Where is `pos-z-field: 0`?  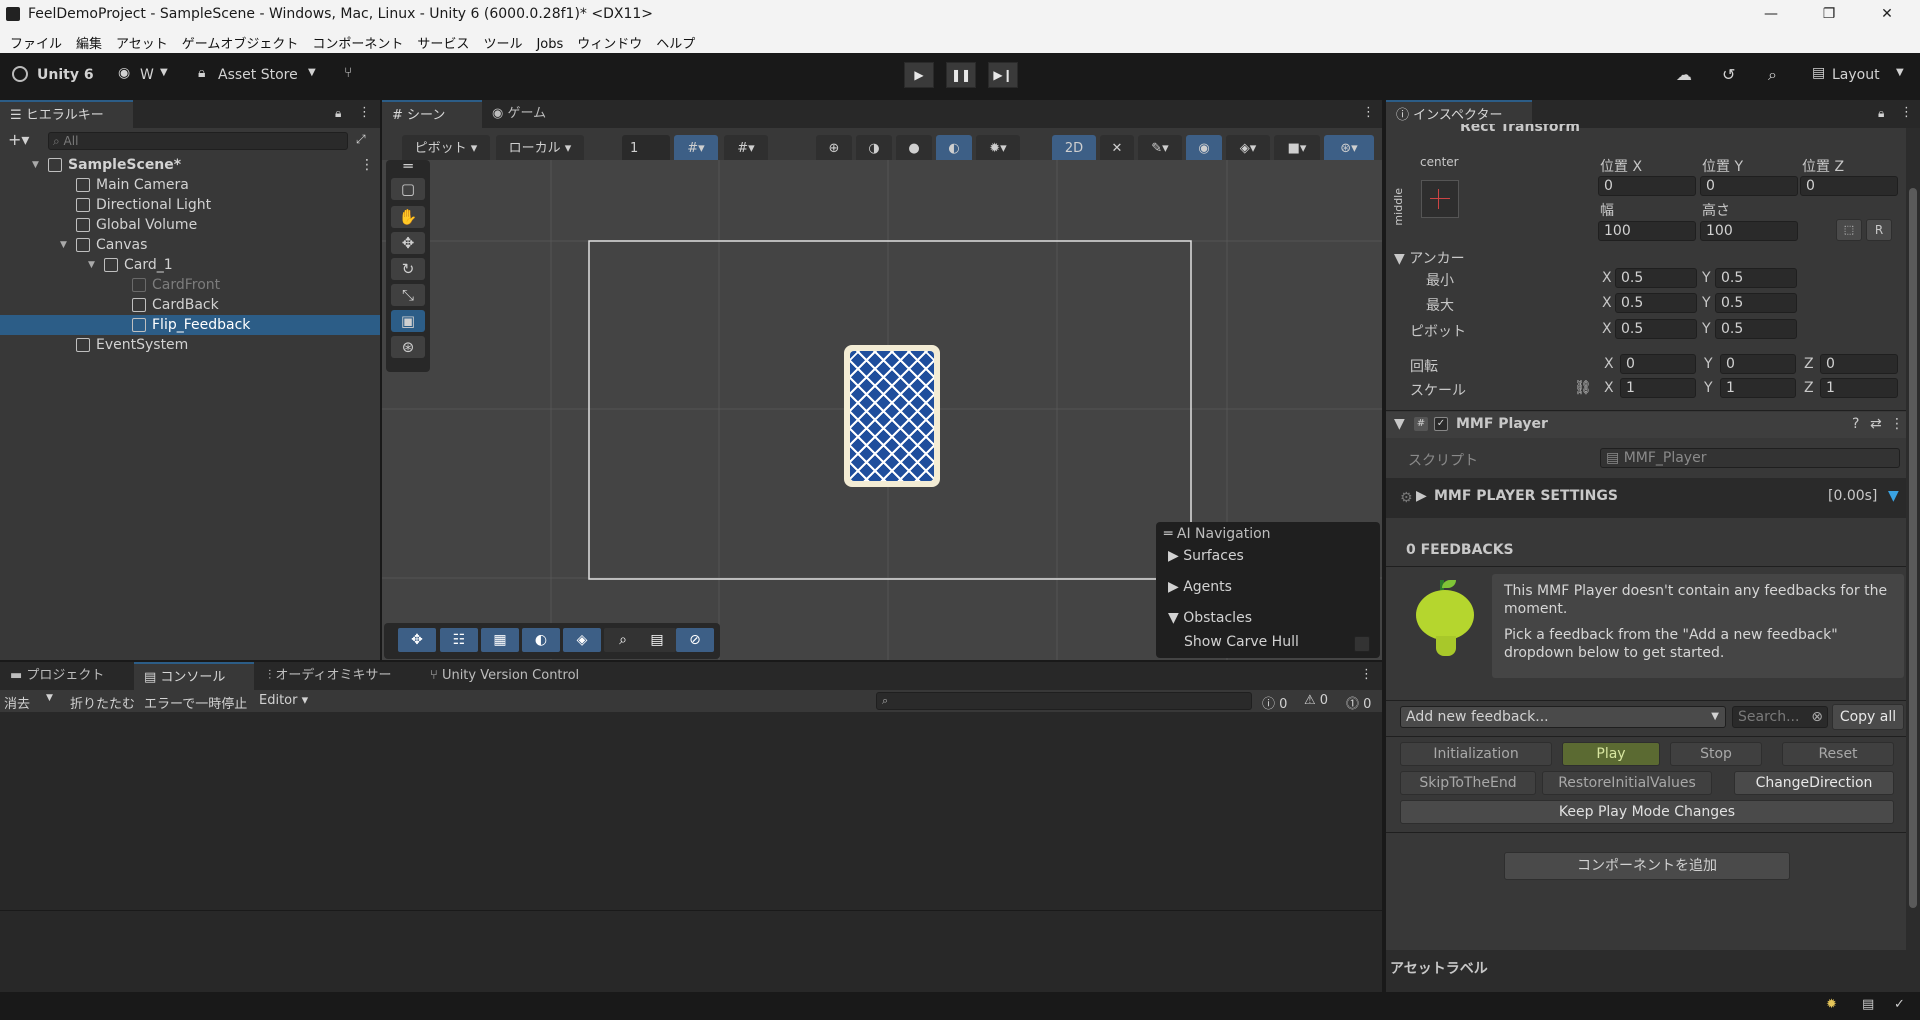
pos-z-field: 0 is located at coordinates (1849, 186).